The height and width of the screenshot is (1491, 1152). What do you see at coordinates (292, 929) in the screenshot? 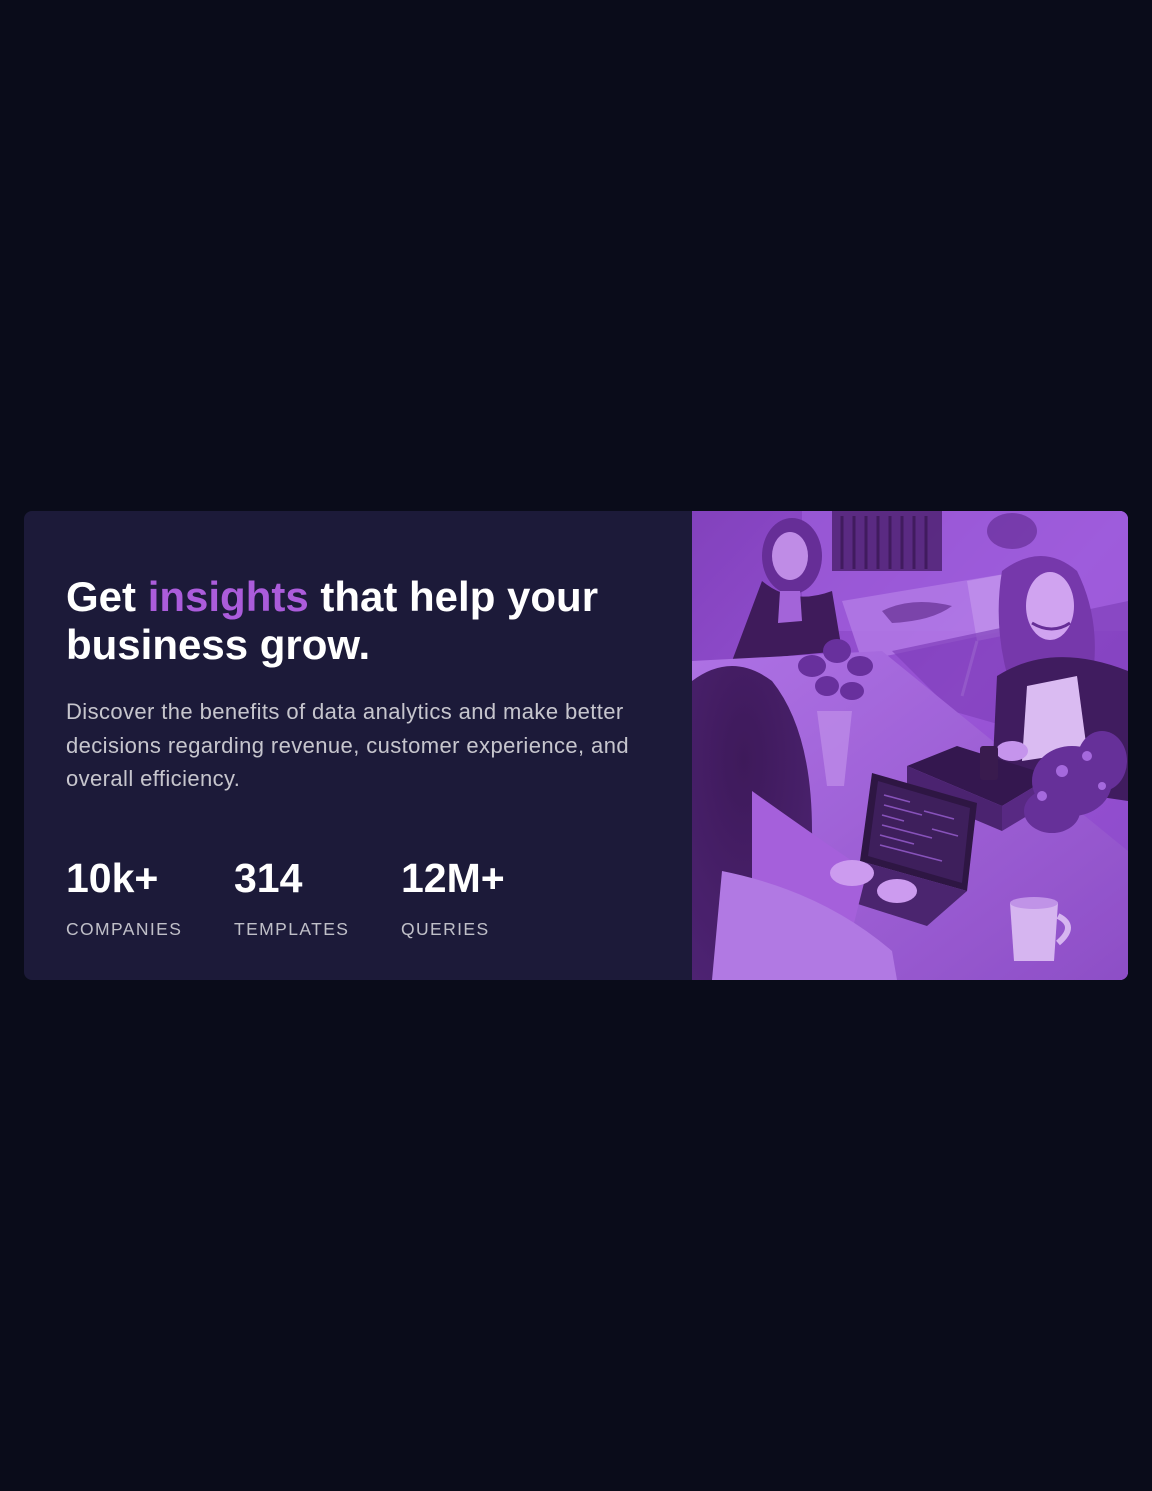
I see `stat-label: TEMPLATES` at bounding box center [292, 929].